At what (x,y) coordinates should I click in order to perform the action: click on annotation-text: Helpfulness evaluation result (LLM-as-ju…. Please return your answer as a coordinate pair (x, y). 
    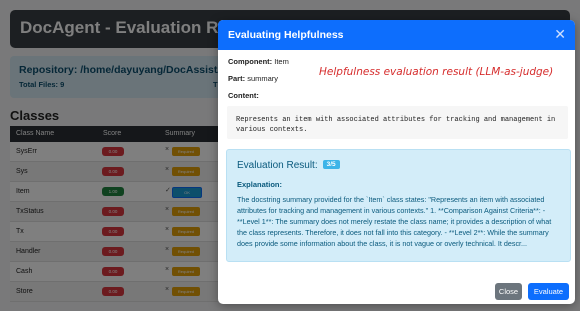
    Looking at the image, I should click on (436, 72).